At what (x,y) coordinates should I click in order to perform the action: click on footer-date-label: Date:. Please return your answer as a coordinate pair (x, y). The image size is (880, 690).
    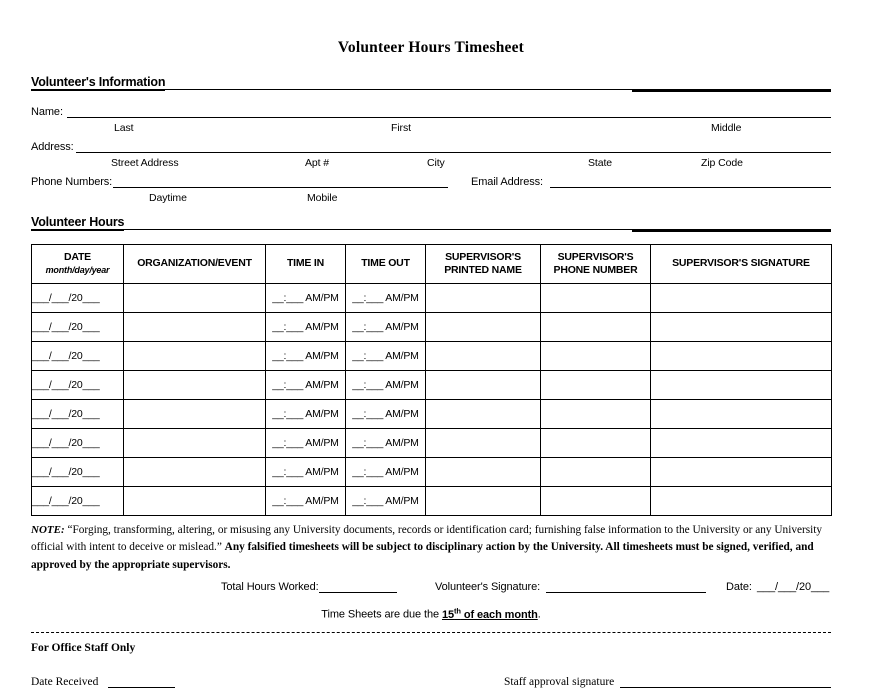
    Looking at the image, I should click on (739, 587).